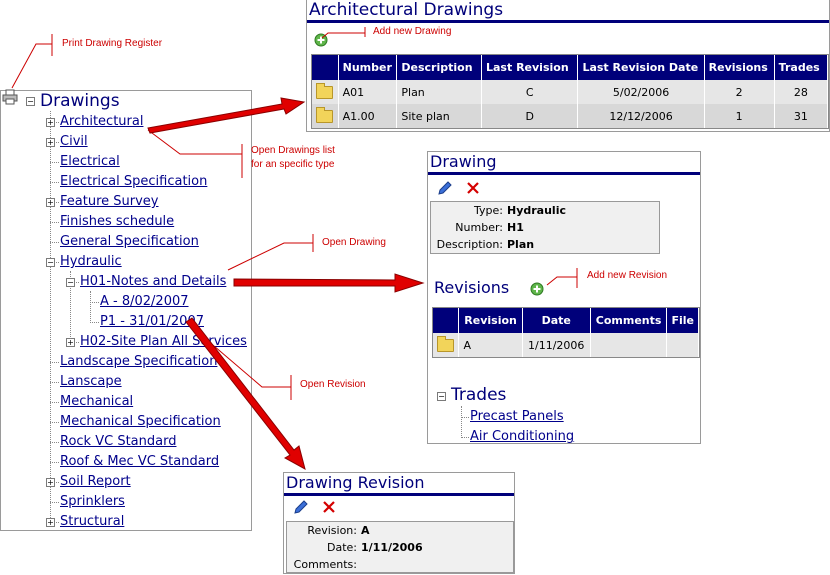 The height and width of the screenshot is (575, 830). Describe the element at coordinates (112, 43) in the screenshot. I see `annotation-print-register: Print Drawing Register` at that location.